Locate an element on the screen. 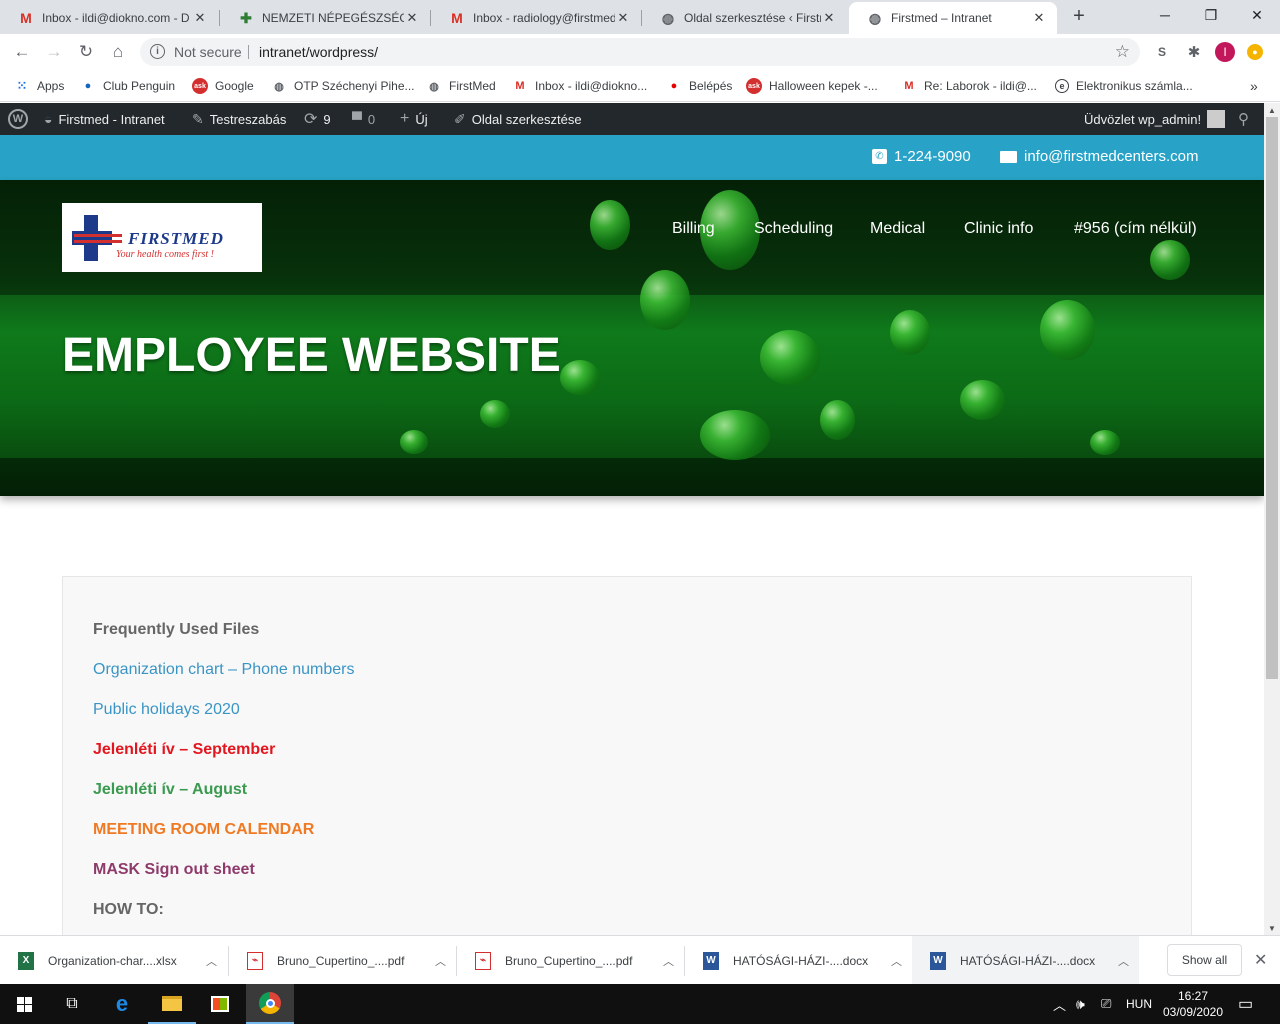  volume-icon: 🕪 is located at coordinates (1080, 1004).